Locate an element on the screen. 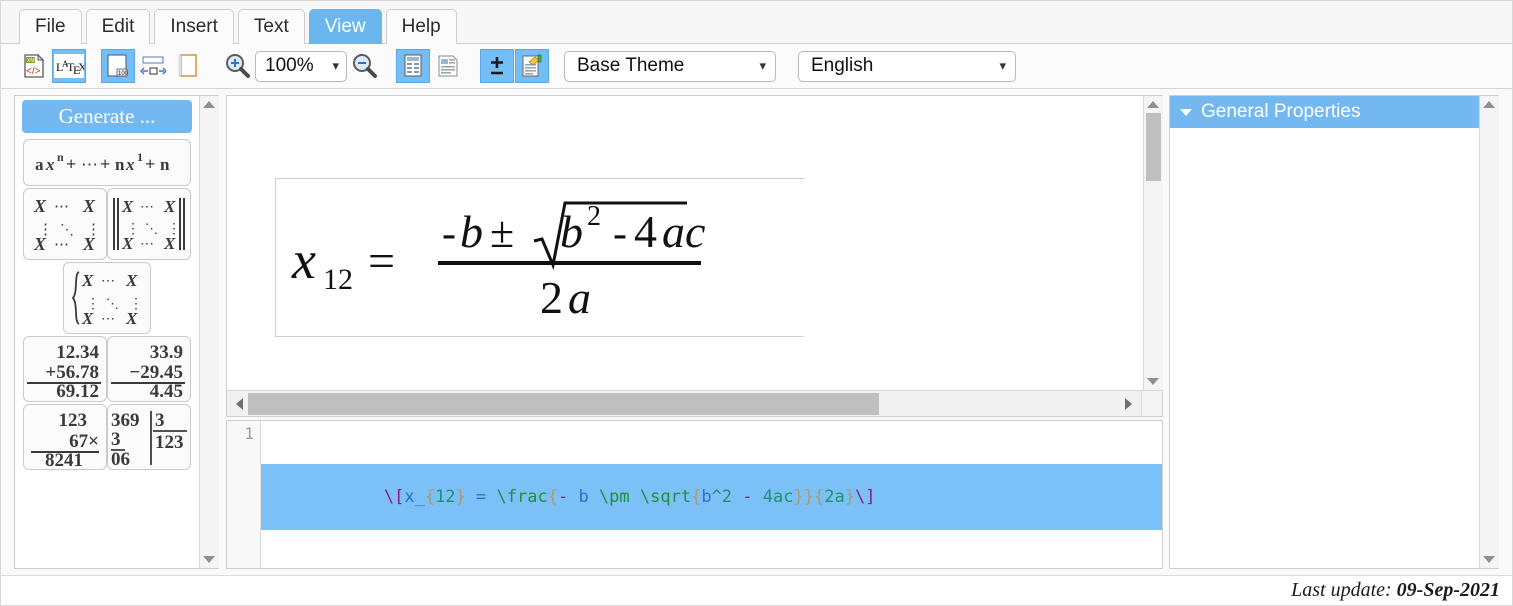 Image resolution: width=1513 pixels, height=606 pixels. svg-text: 1 is located at coordinates (140, 157).